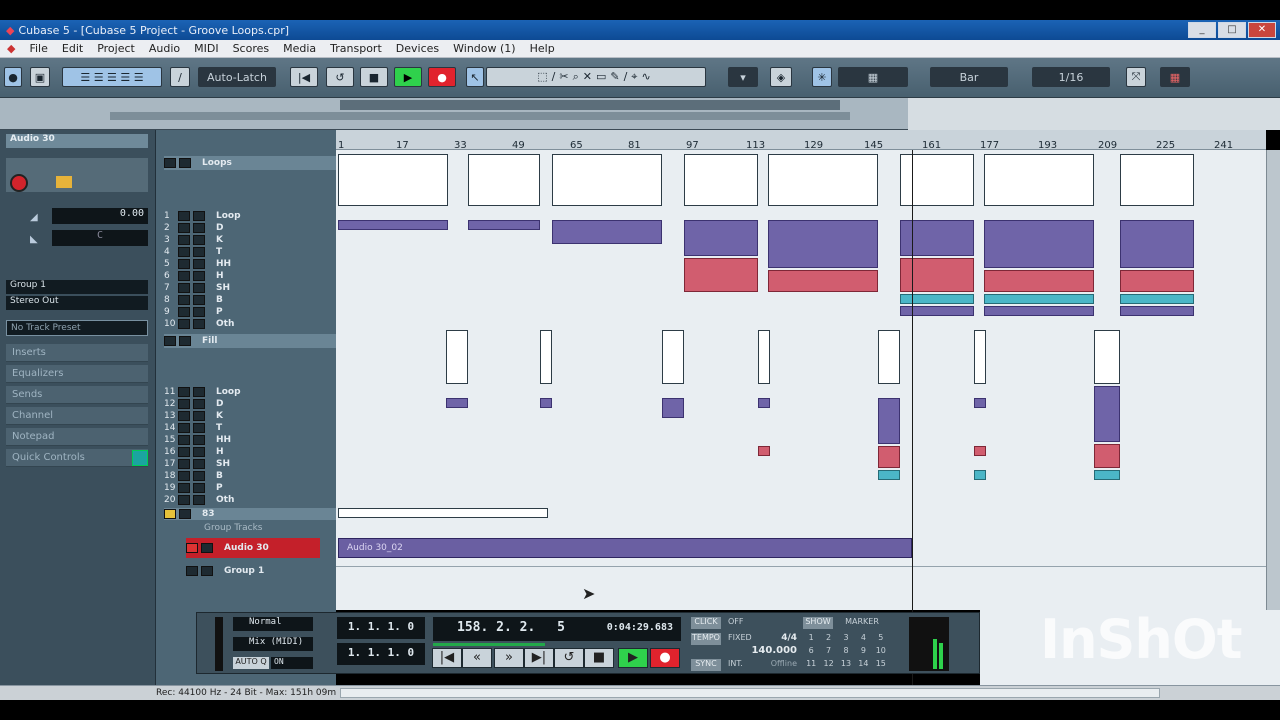  Describe the element at coordinates (340, 77) in the screenshot. I see `cycle-button: ↺` at that location.